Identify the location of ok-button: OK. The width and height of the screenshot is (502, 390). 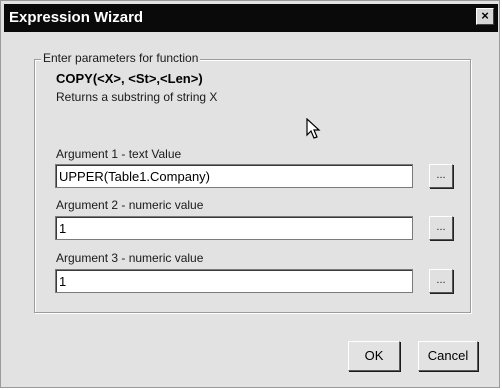
(374, 356).